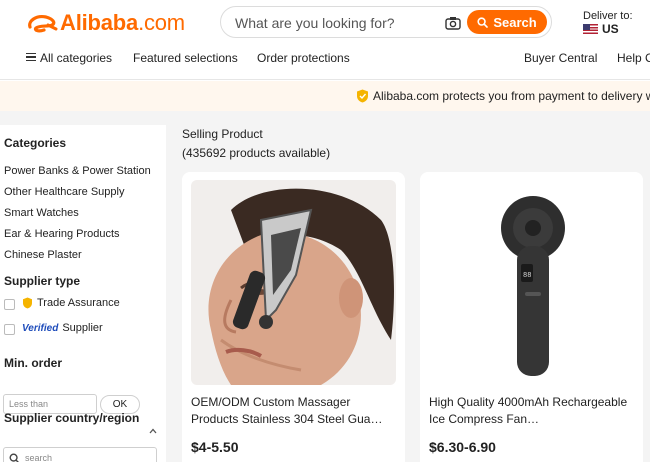  What do you see at coordinates (64, 192) in the screenshot?
I see `category-item: Other Healthcare Supply` at bounding box center [64, 192].